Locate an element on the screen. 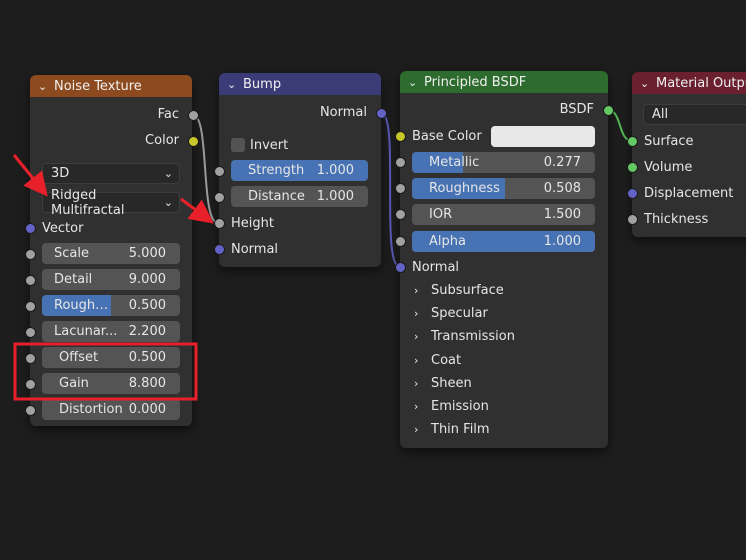  panel-coat: › Coat is located at coordinates (437, 360).